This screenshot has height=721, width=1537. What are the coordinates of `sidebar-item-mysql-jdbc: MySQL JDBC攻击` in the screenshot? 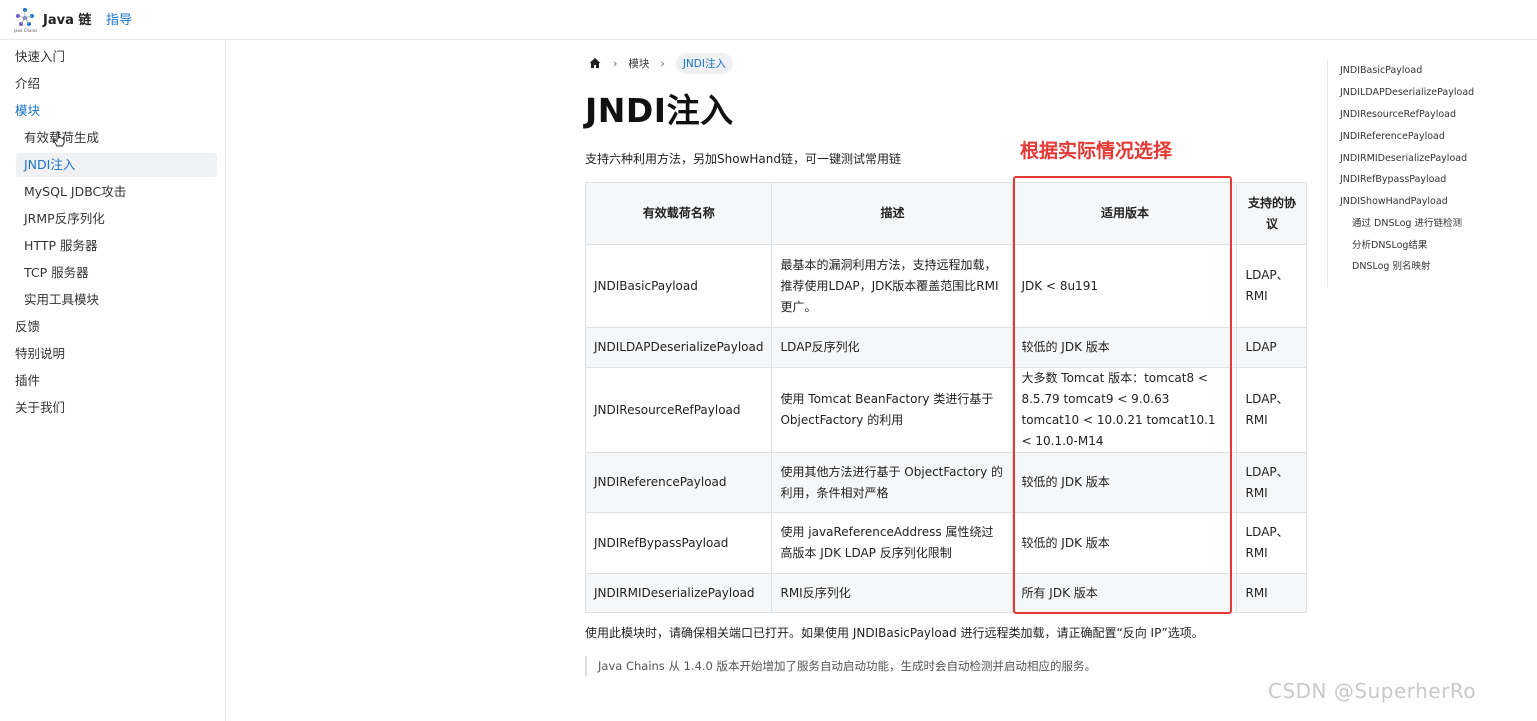 It's located at (75, 192).